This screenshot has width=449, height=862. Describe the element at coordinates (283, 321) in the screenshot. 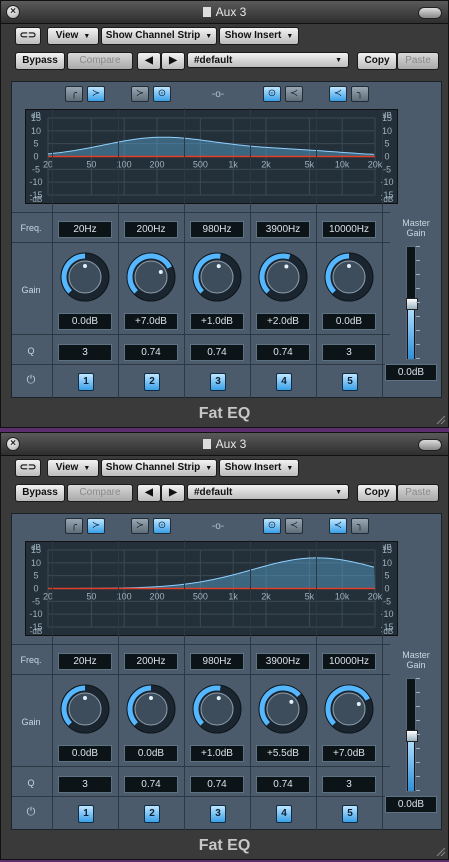

I see `gain-field-band-4: +2.0dB` at that location.